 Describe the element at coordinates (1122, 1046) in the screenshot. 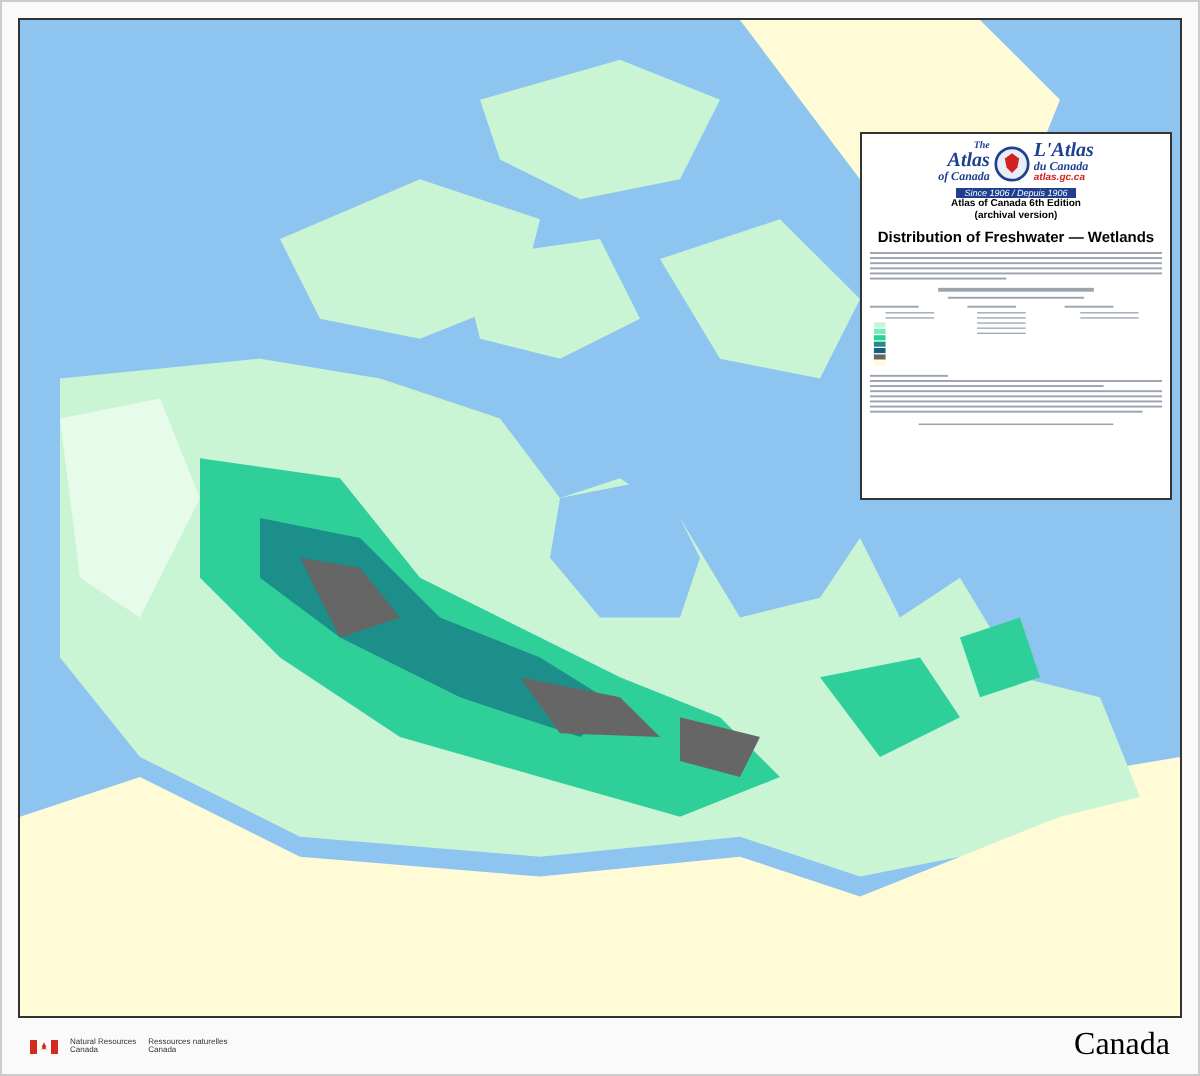

I see `canada-wordmark: Canada` at that location.